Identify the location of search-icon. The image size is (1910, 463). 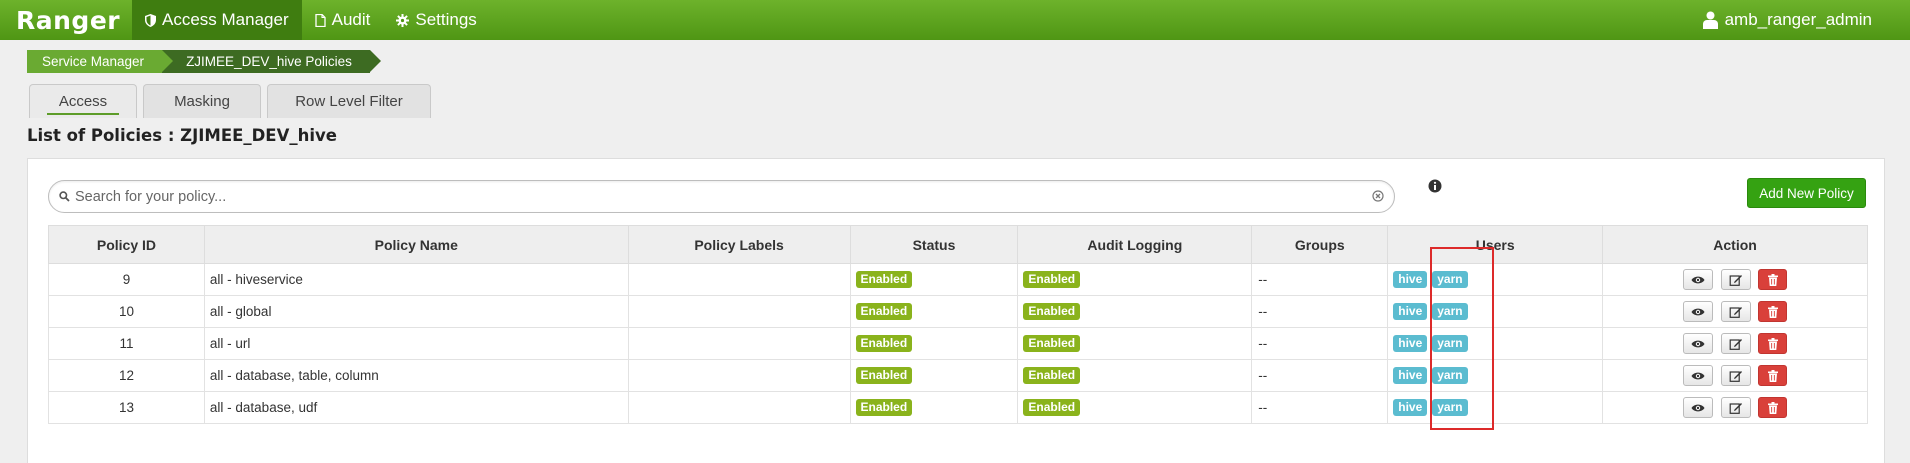
(64, 196).